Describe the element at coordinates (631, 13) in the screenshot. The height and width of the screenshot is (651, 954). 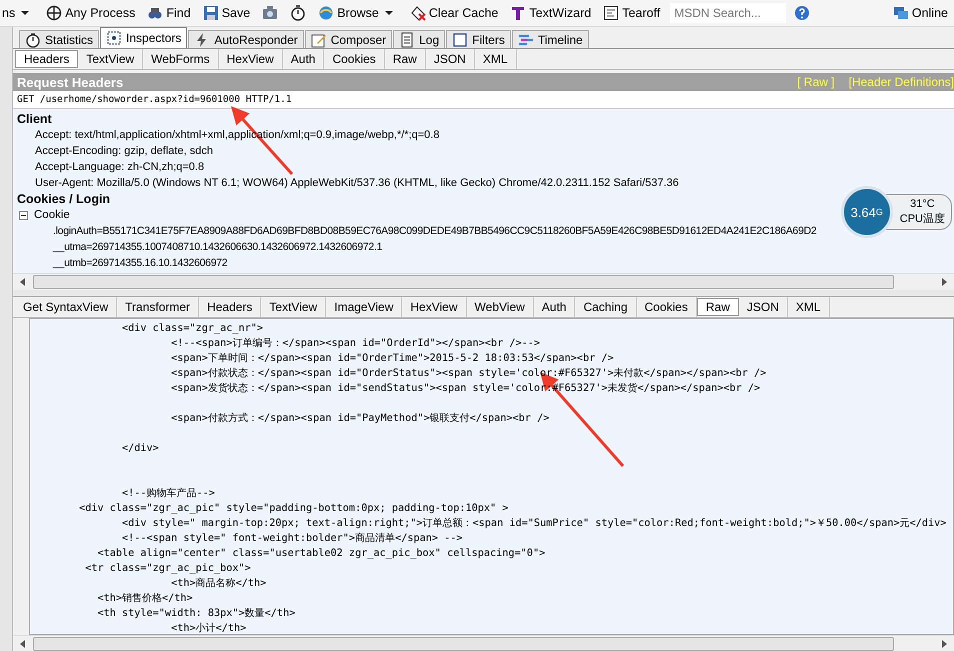
I see `toolbar-button: Tearoff` at that location.